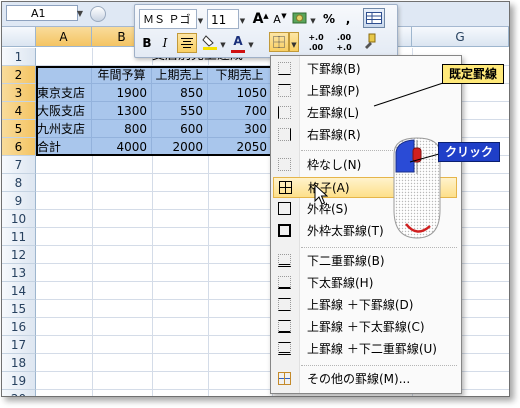  Describe the element at coordinates (469, 152) in the screenshot. I see `callout-click: クリック` at that location.